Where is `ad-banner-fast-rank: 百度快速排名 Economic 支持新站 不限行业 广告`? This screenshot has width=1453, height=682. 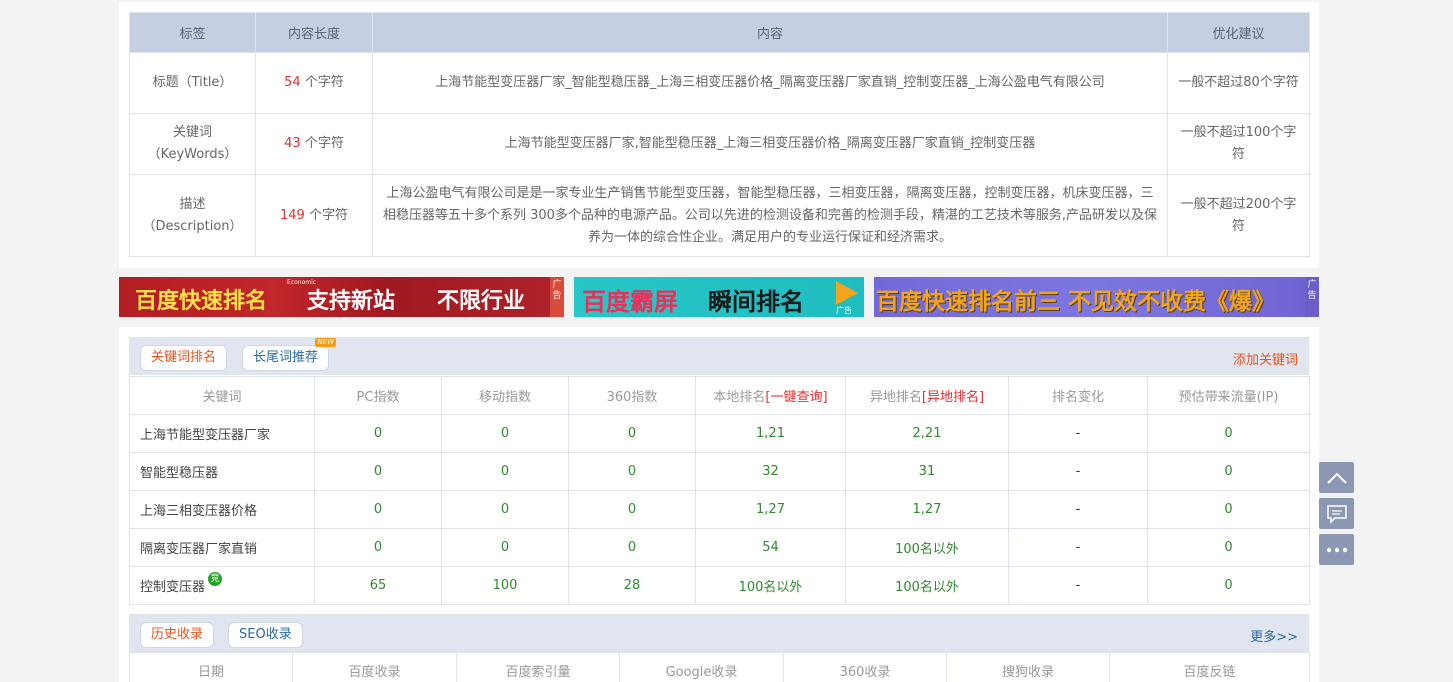
ad-banner-fast-rank: 百度快速排名 Economic 支持新站 不限行业 广告 is located at coordinates (341, 297).